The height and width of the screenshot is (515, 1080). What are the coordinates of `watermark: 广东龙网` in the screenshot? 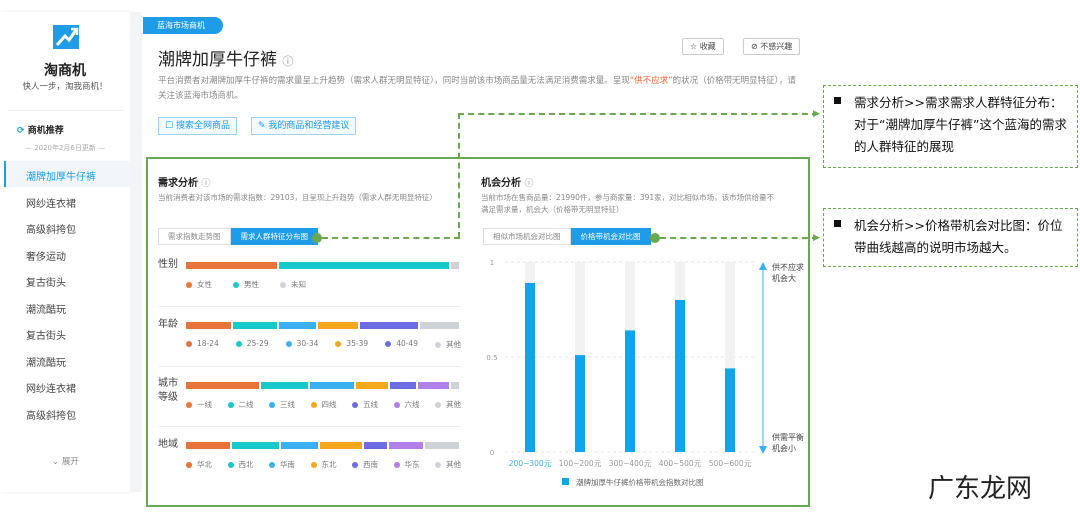 It's located at (980, 489).